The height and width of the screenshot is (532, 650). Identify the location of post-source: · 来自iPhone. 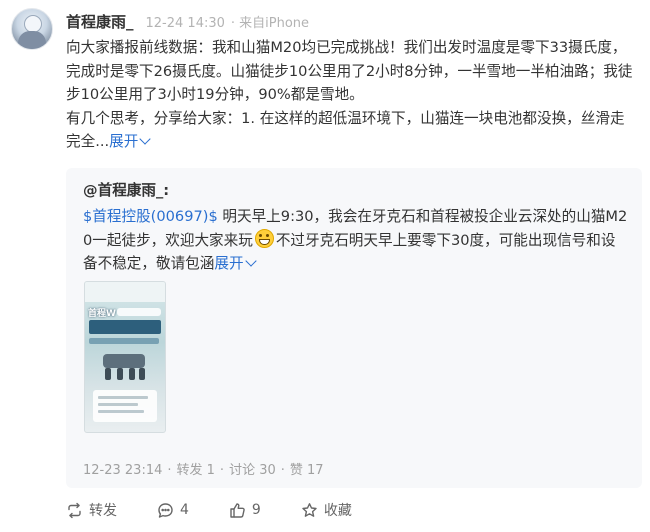
(270, 23).